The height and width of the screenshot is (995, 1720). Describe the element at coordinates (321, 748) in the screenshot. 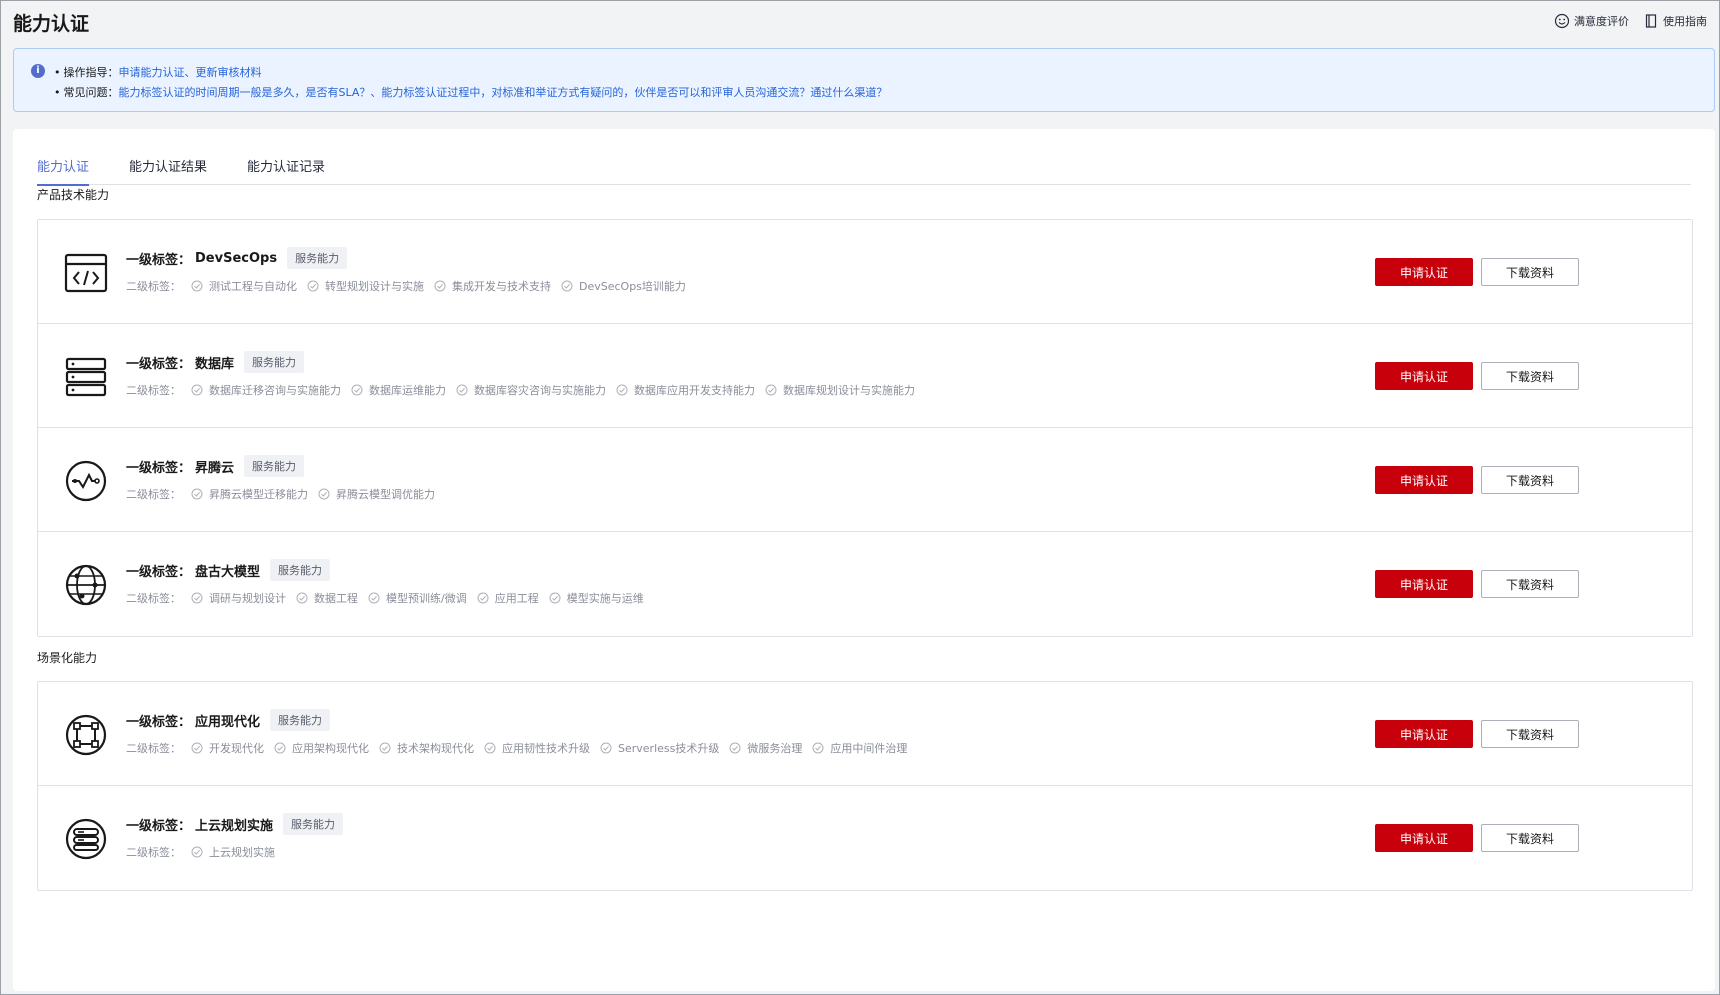

I see `level2-tag: 应用架构现代化` at that location.